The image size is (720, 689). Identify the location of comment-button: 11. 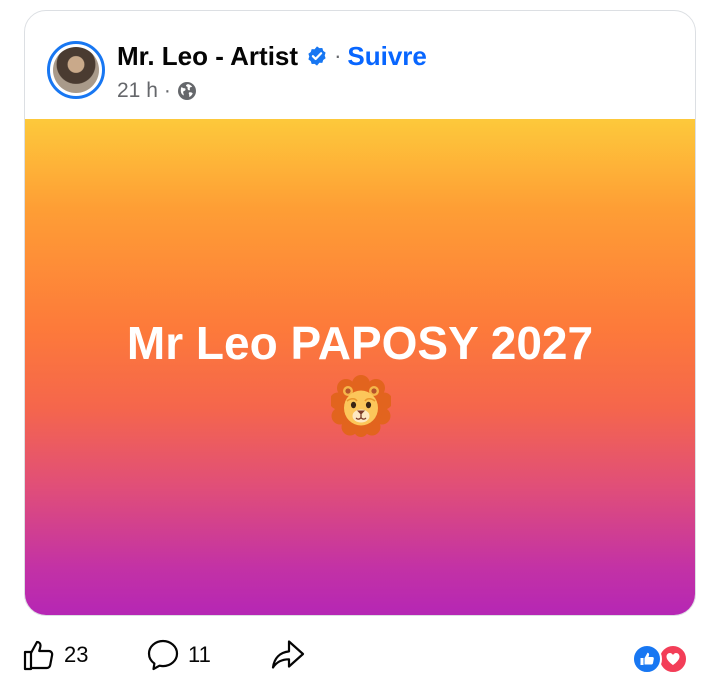
(178, 655).